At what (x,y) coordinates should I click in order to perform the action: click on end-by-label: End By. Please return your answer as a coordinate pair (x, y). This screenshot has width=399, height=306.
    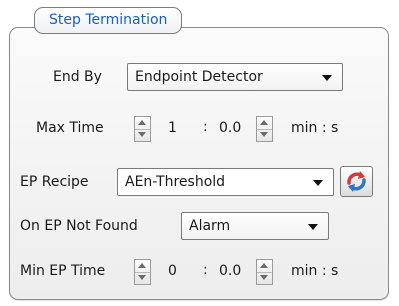
    Looking at the image, I should click on (77, 77).